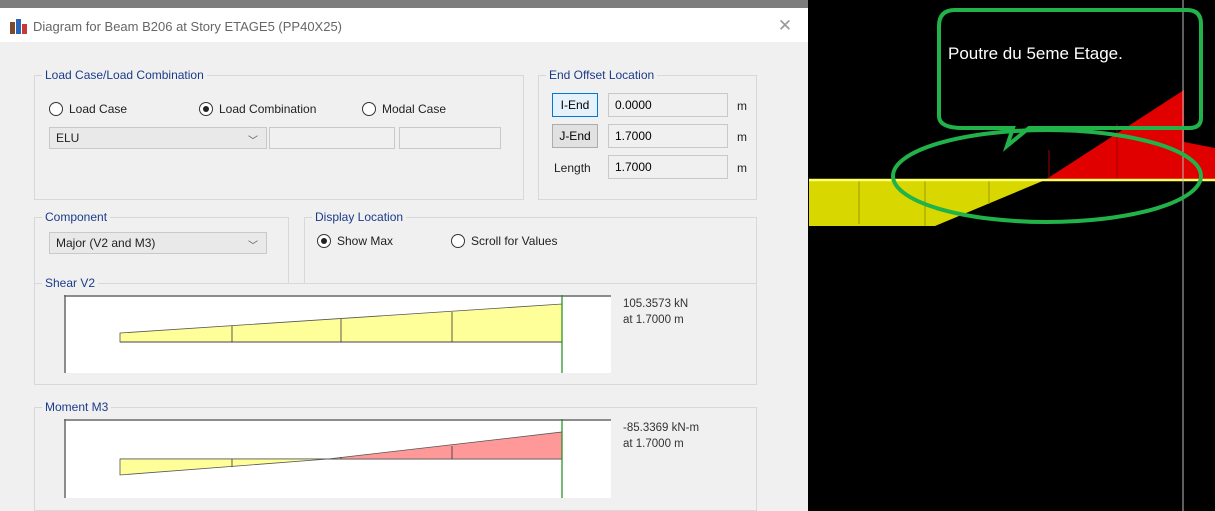 This screenshot has width=1215, height=511. I want to click on i-end-button: I-End, so click(575, 105).